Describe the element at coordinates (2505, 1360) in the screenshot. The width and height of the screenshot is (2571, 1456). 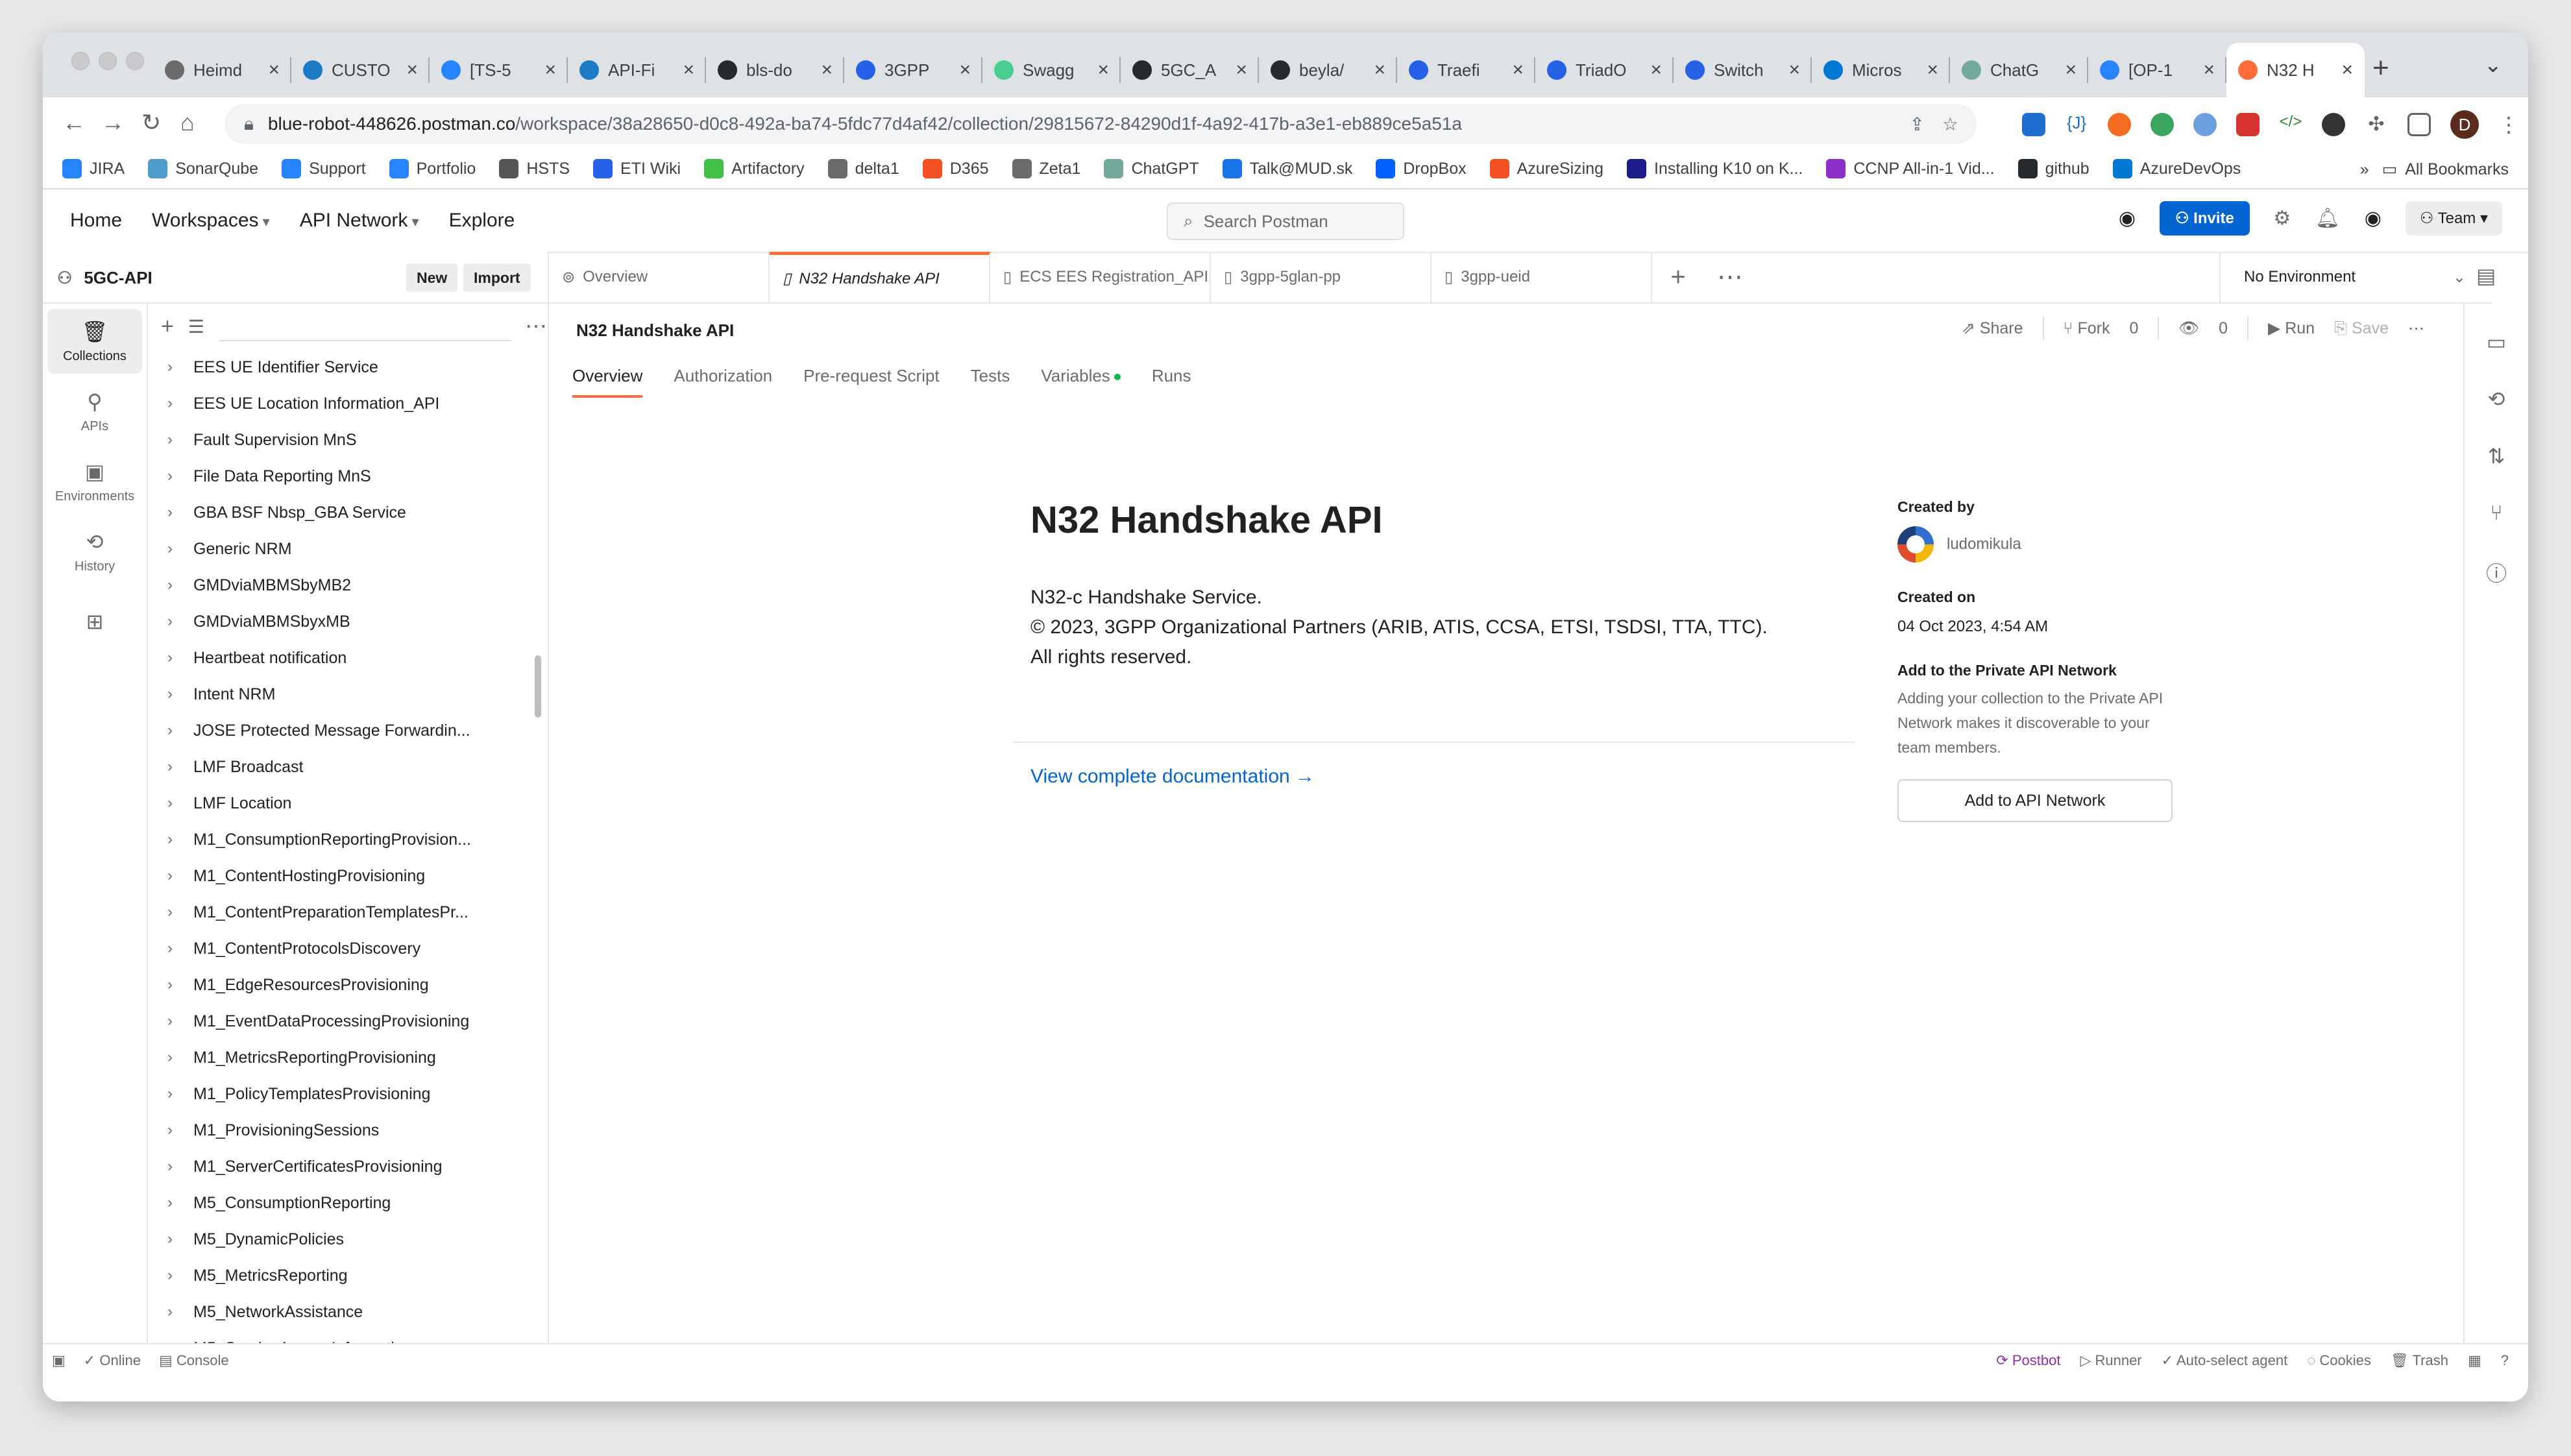
I see `help-icon: ?` at that location.